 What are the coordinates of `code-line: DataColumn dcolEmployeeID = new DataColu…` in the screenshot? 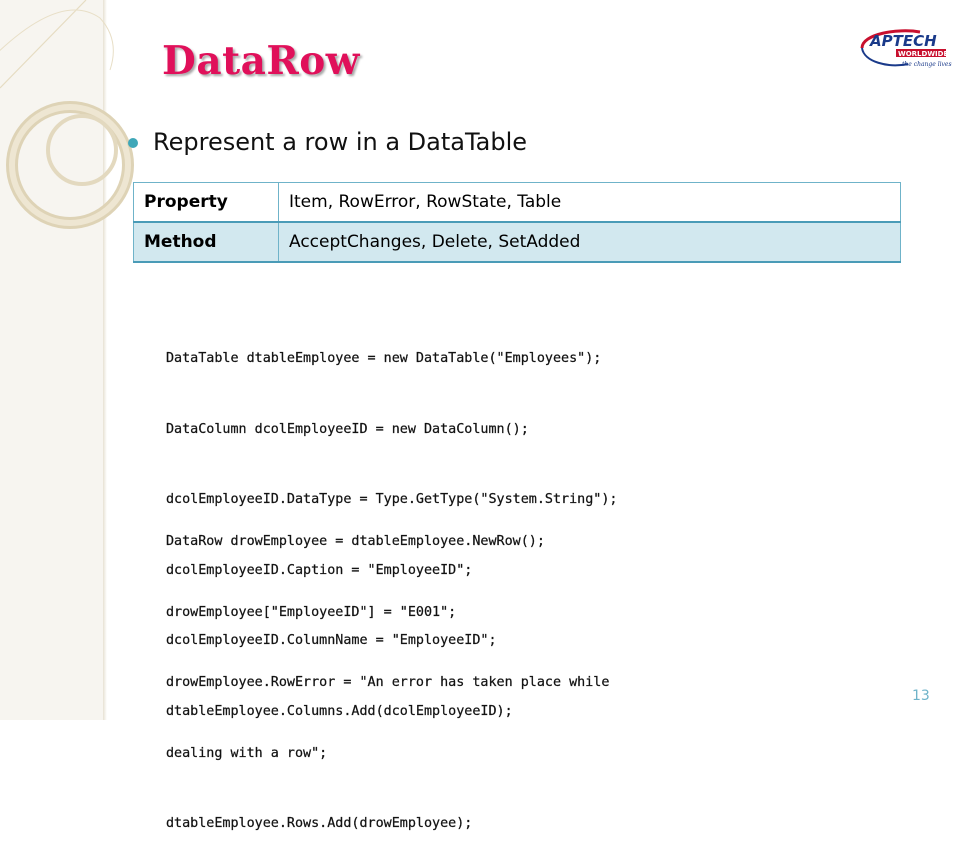 It's located at (347, 429).